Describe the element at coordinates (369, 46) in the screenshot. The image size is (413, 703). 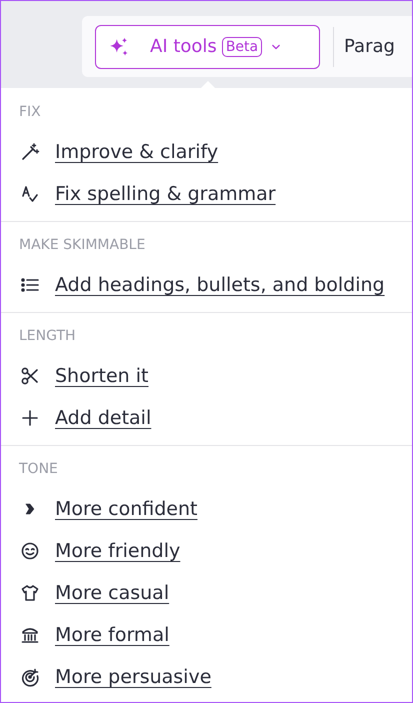
I see `paragraph-dropdown: Parag` at that location.